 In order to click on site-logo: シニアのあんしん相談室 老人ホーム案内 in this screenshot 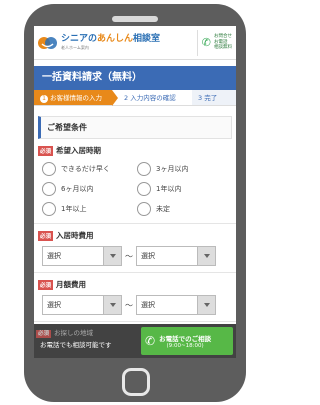, I will do `click(117, 43)`.